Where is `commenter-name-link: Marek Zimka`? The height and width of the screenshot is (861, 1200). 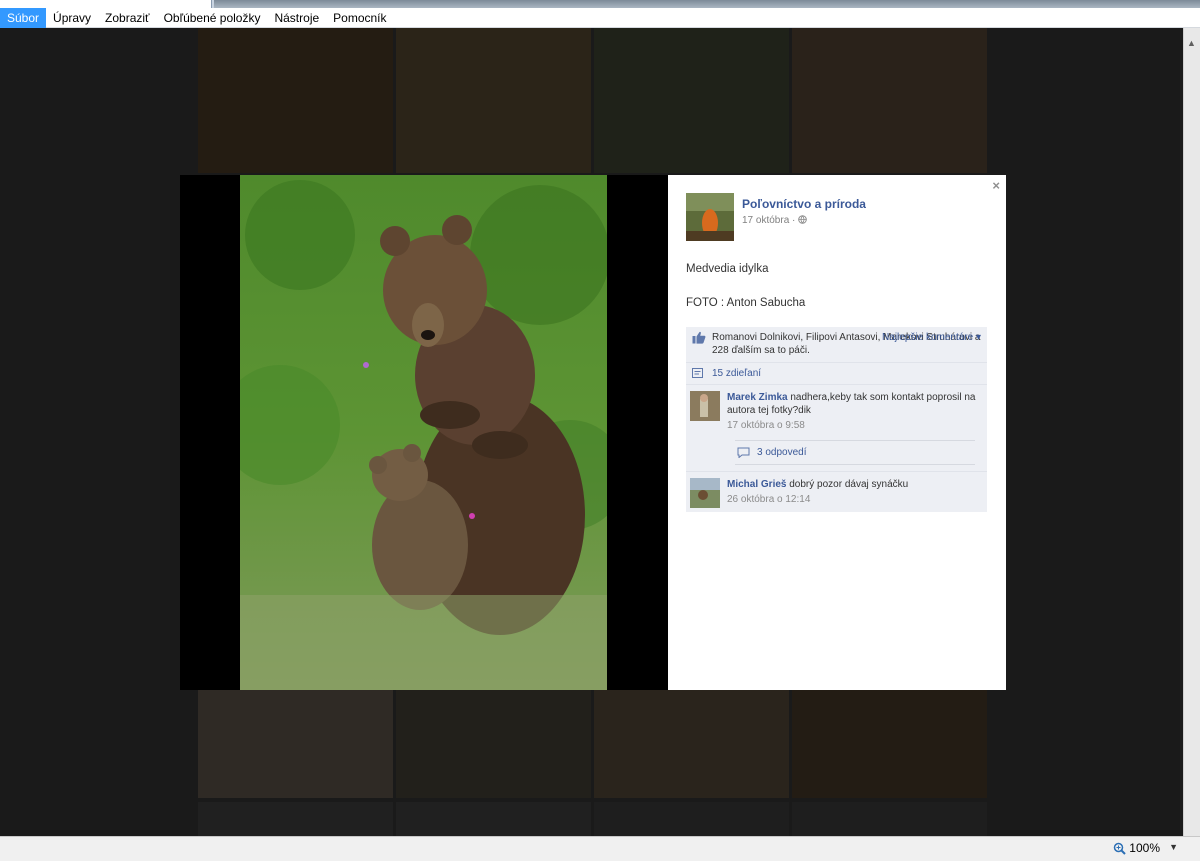 commenter-name-link: Marek Zimka is located at coordinates (757, 397).